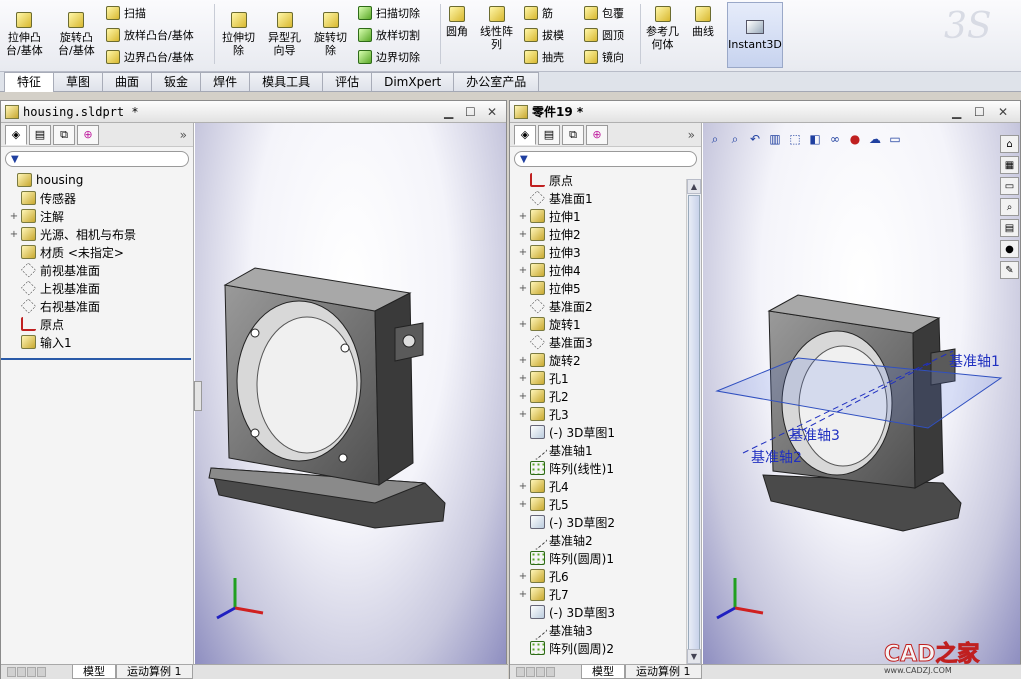 The height and width of the screenshot is (679, 1021). I want to click on tree-item: 前视基准面, so click(99, 270).